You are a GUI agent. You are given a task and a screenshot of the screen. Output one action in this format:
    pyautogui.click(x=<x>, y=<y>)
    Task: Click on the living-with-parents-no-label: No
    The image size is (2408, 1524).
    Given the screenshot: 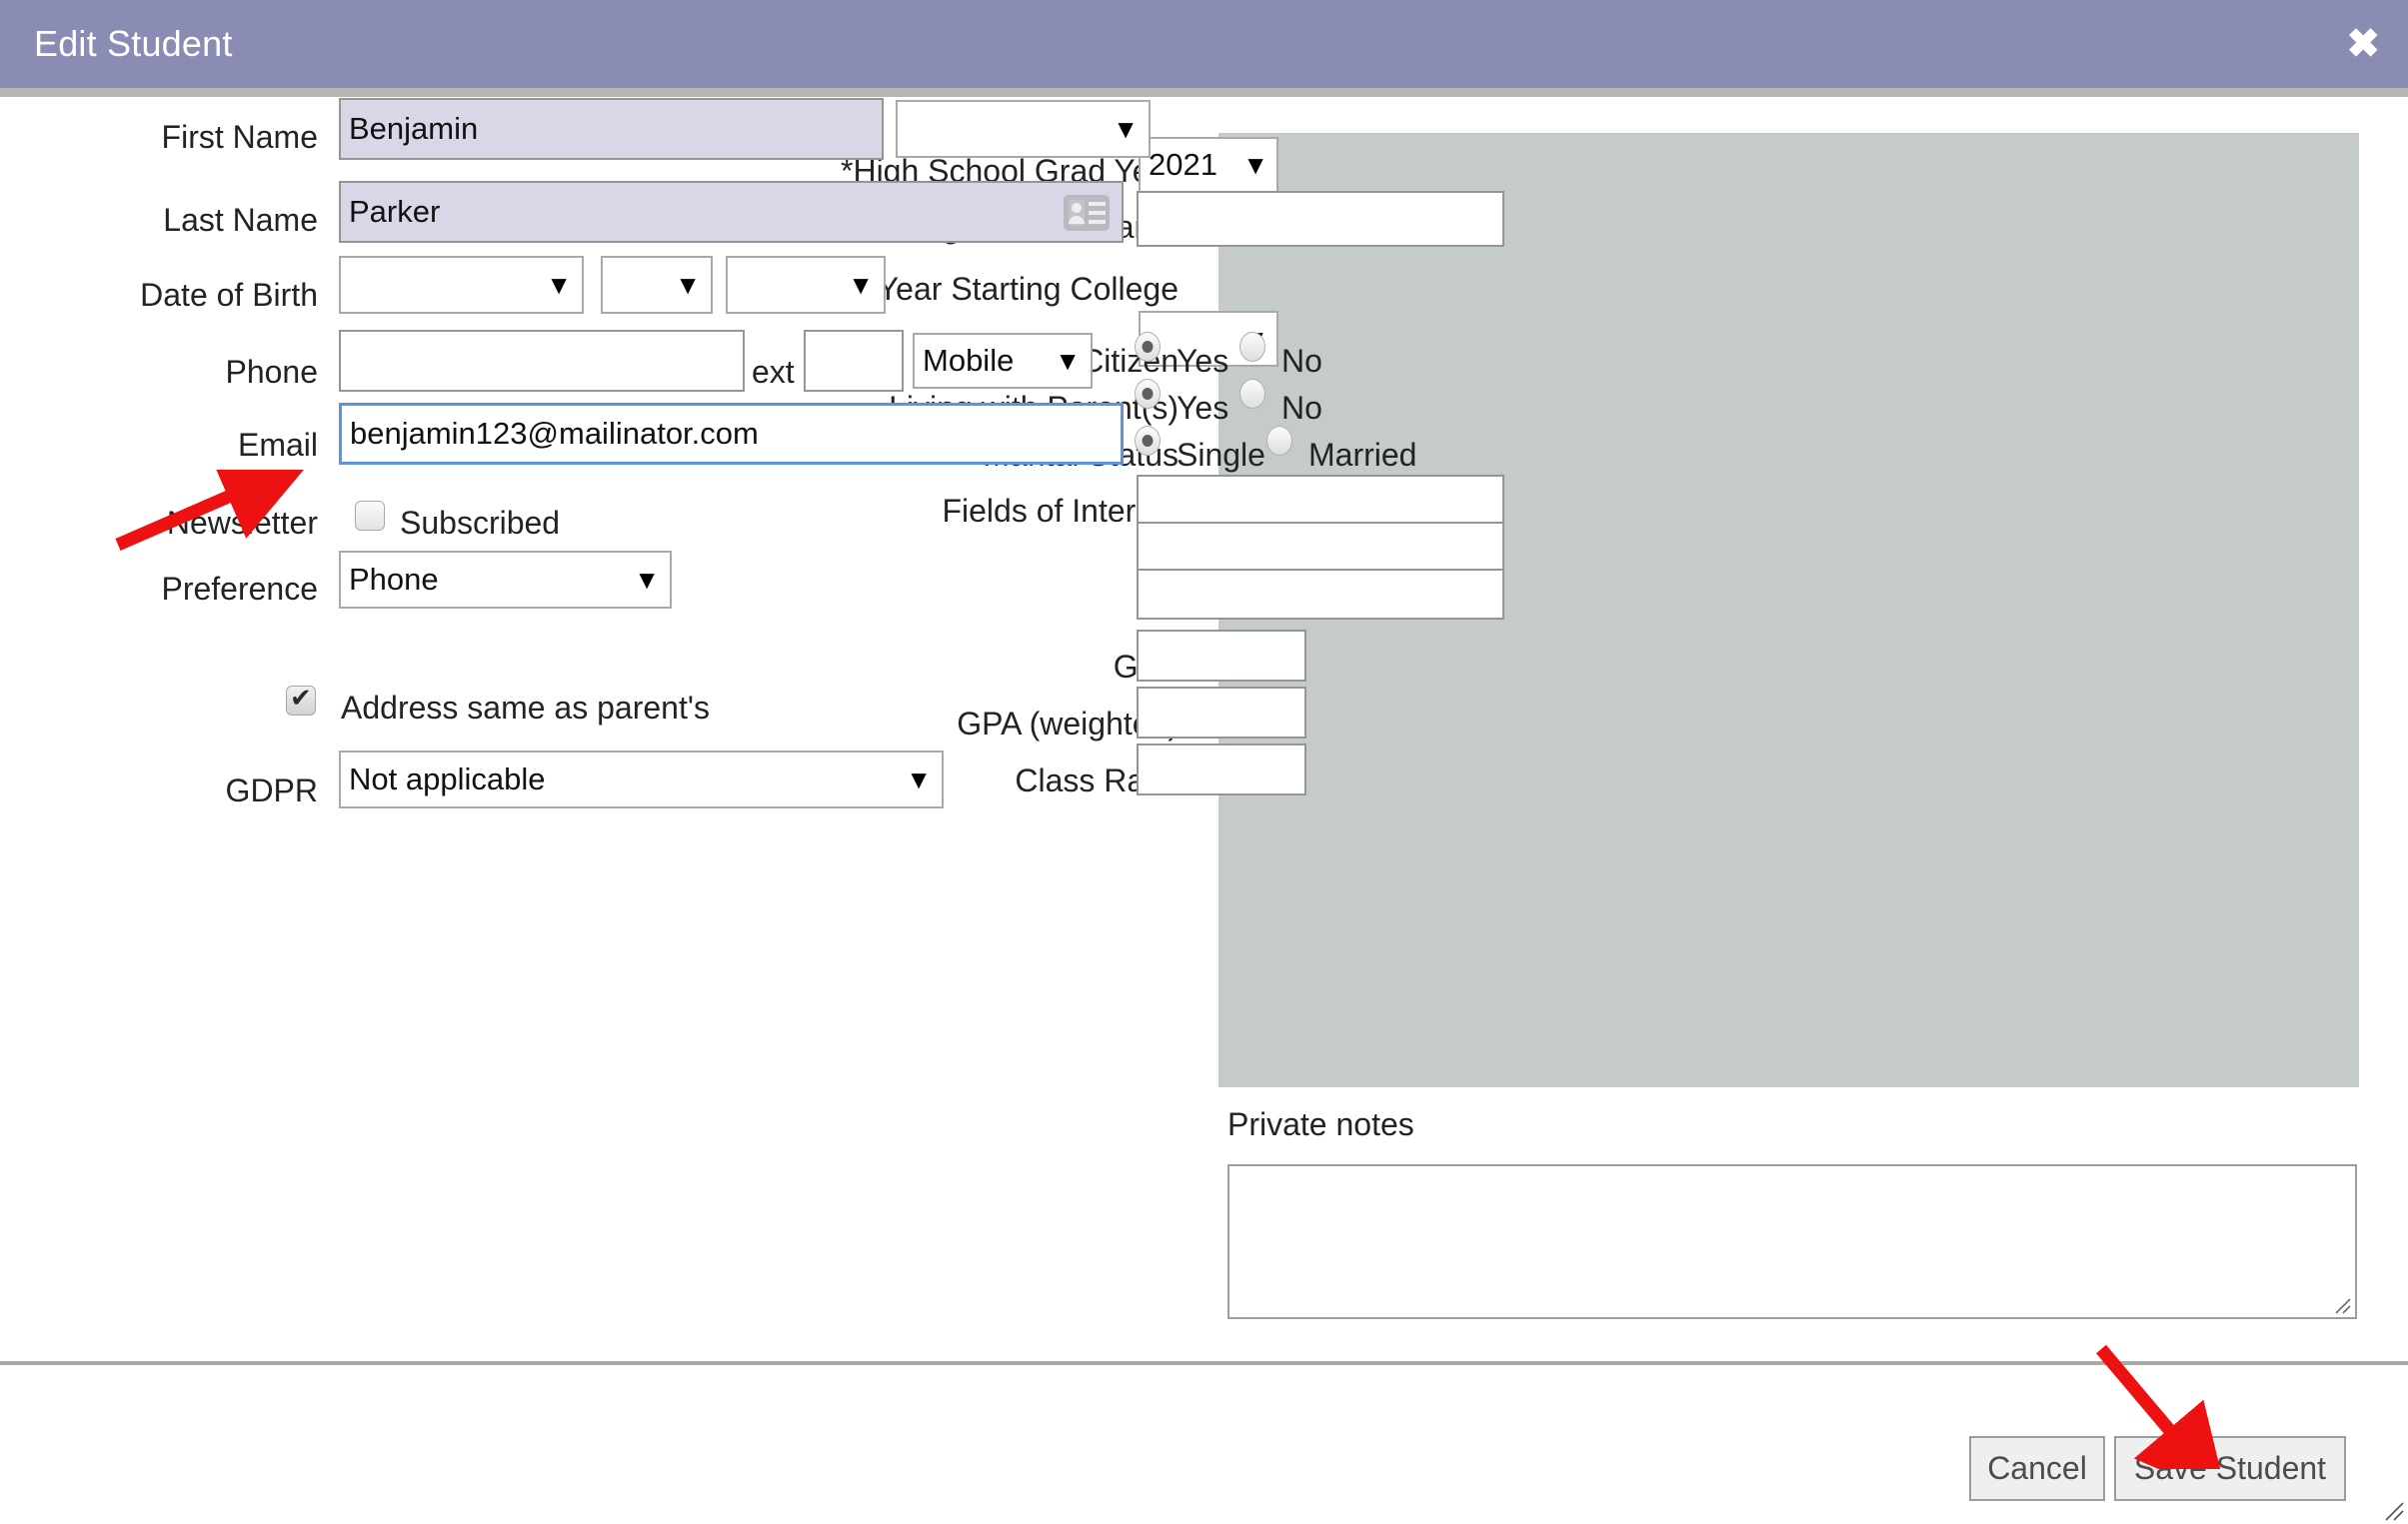 What is the action you would take?
    pyautogui.click(x=1301, y=408)
    